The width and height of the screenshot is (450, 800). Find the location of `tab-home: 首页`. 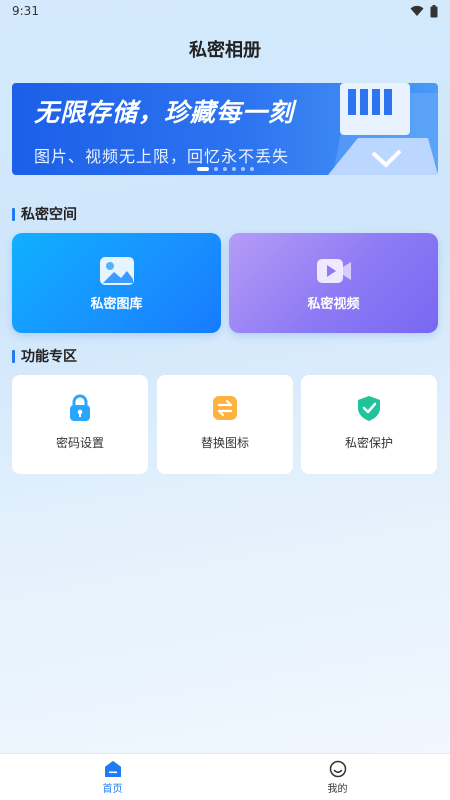

tab-home: 首页 is located at coordinates (112, 777).